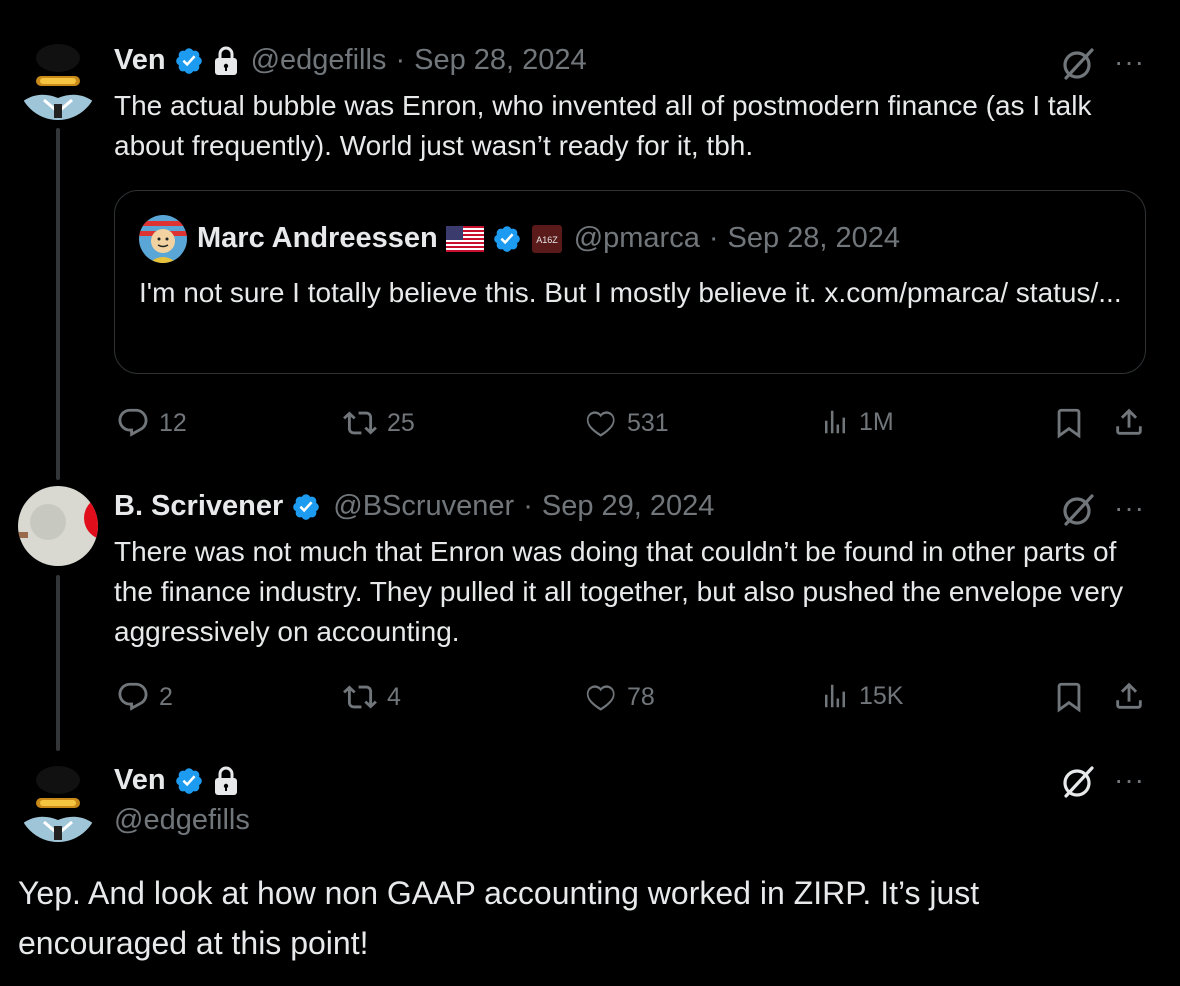  Describe the element at coordinates (378, 423) in the screenshot. I see `repost-button: 25` at that location.